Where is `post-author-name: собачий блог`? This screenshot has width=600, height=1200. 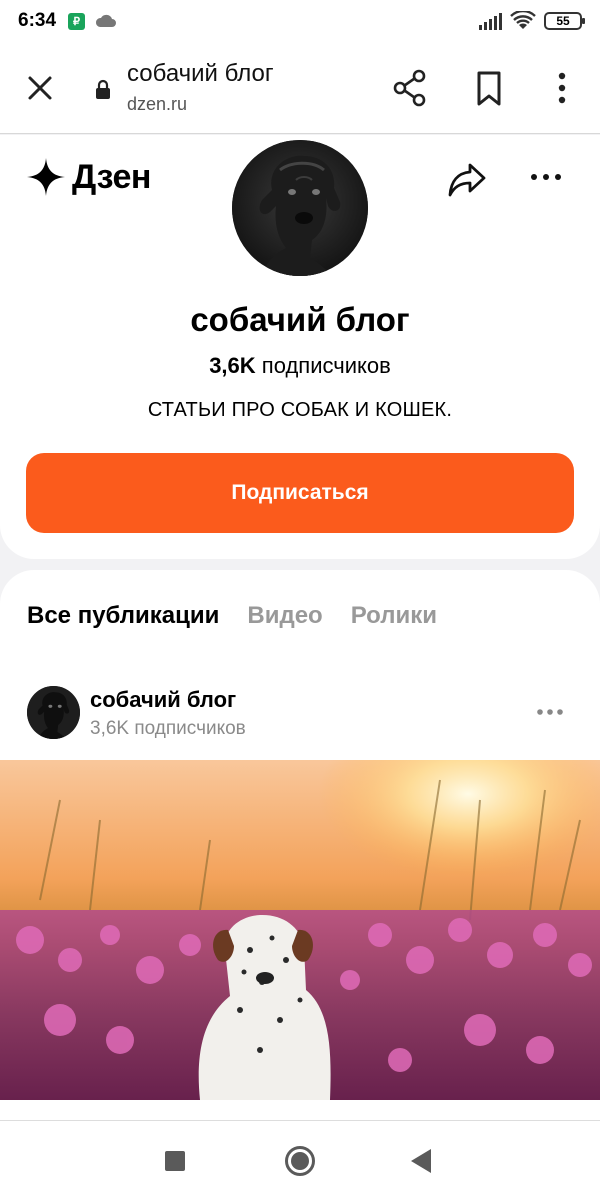 post-author-name: собачий блог is located at coordinates (163, 700).